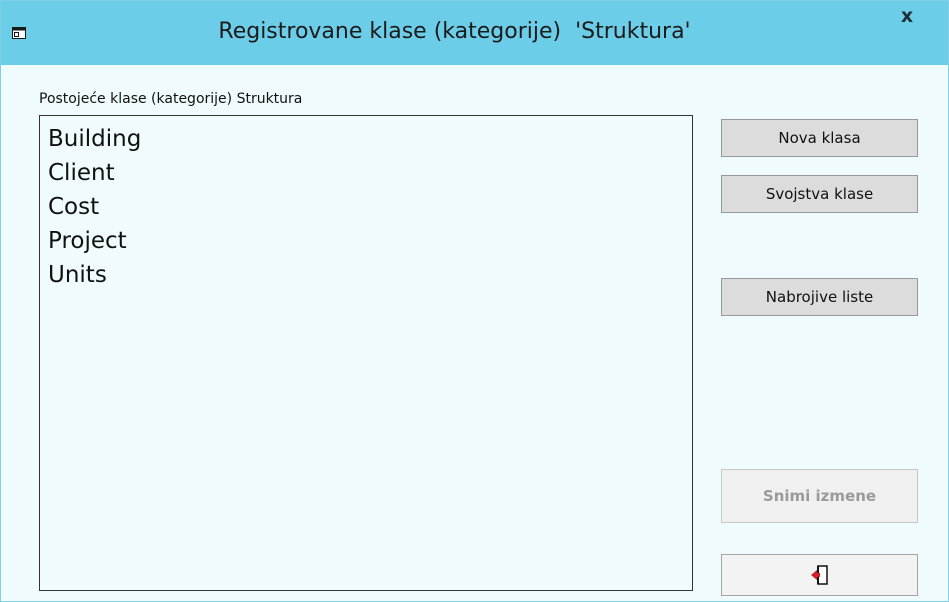  I want to click on close-button: x, so click(907, 16).